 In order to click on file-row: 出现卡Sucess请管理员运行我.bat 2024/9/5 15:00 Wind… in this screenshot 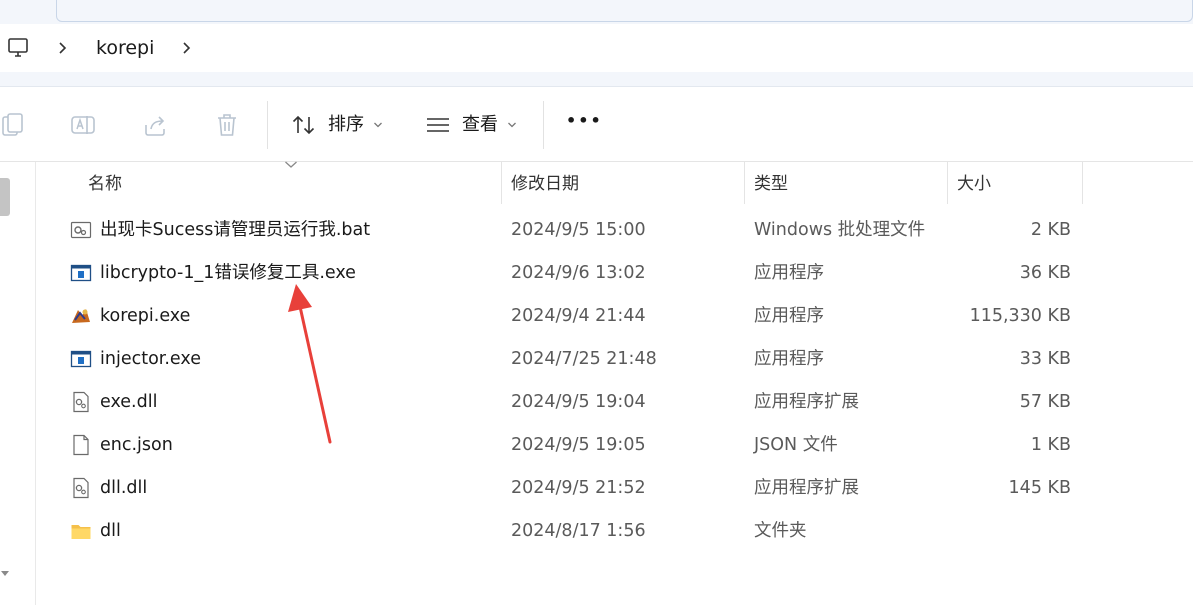, I will do `click(575, 230)`.